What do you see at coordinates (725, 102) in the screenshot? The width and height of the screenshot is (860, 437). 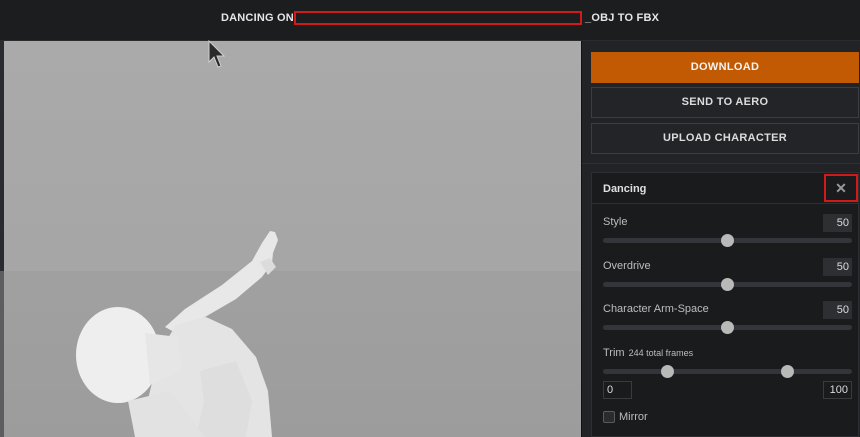 I see `send-to-aero-button: SEND TO AERO` at bounding box center [725, 102].